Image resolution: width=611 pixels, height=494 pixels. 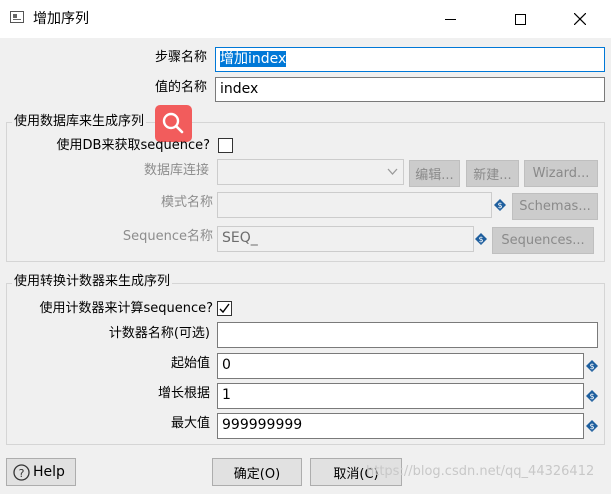 What do you see at coordinates (61, 19) in the screenshot?
I see `window-title: 增加序列` at bounding box center [61, 19].